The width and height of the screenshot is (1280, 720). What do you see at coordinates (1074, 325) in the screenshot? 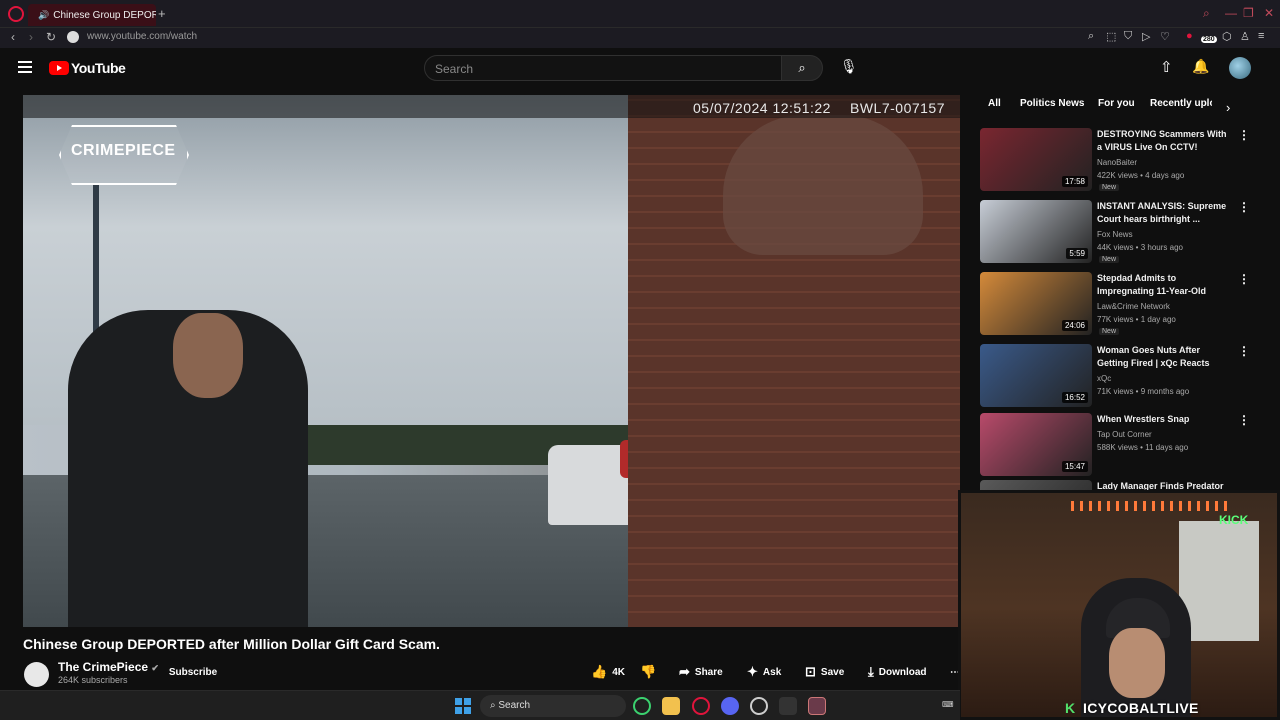
I see `video-duration: 24:06` at bounding box center [1074, 325].